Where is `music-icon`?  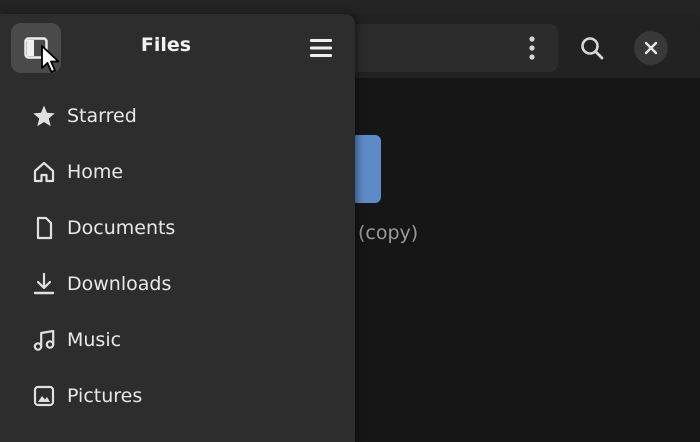
music-icon is located at coordinates (44, 340).